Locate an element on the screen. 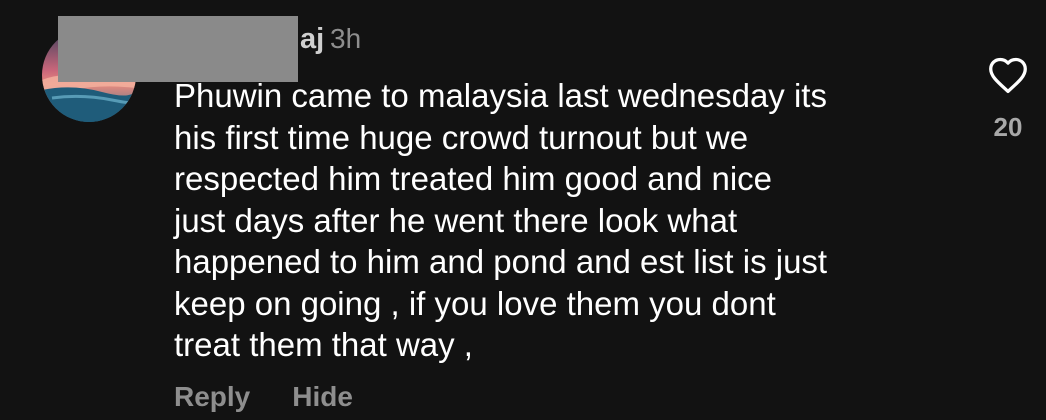 The width and height of the screenshot is (1046, 420). heart-outline-icon is located at coordinates (1008, 75).